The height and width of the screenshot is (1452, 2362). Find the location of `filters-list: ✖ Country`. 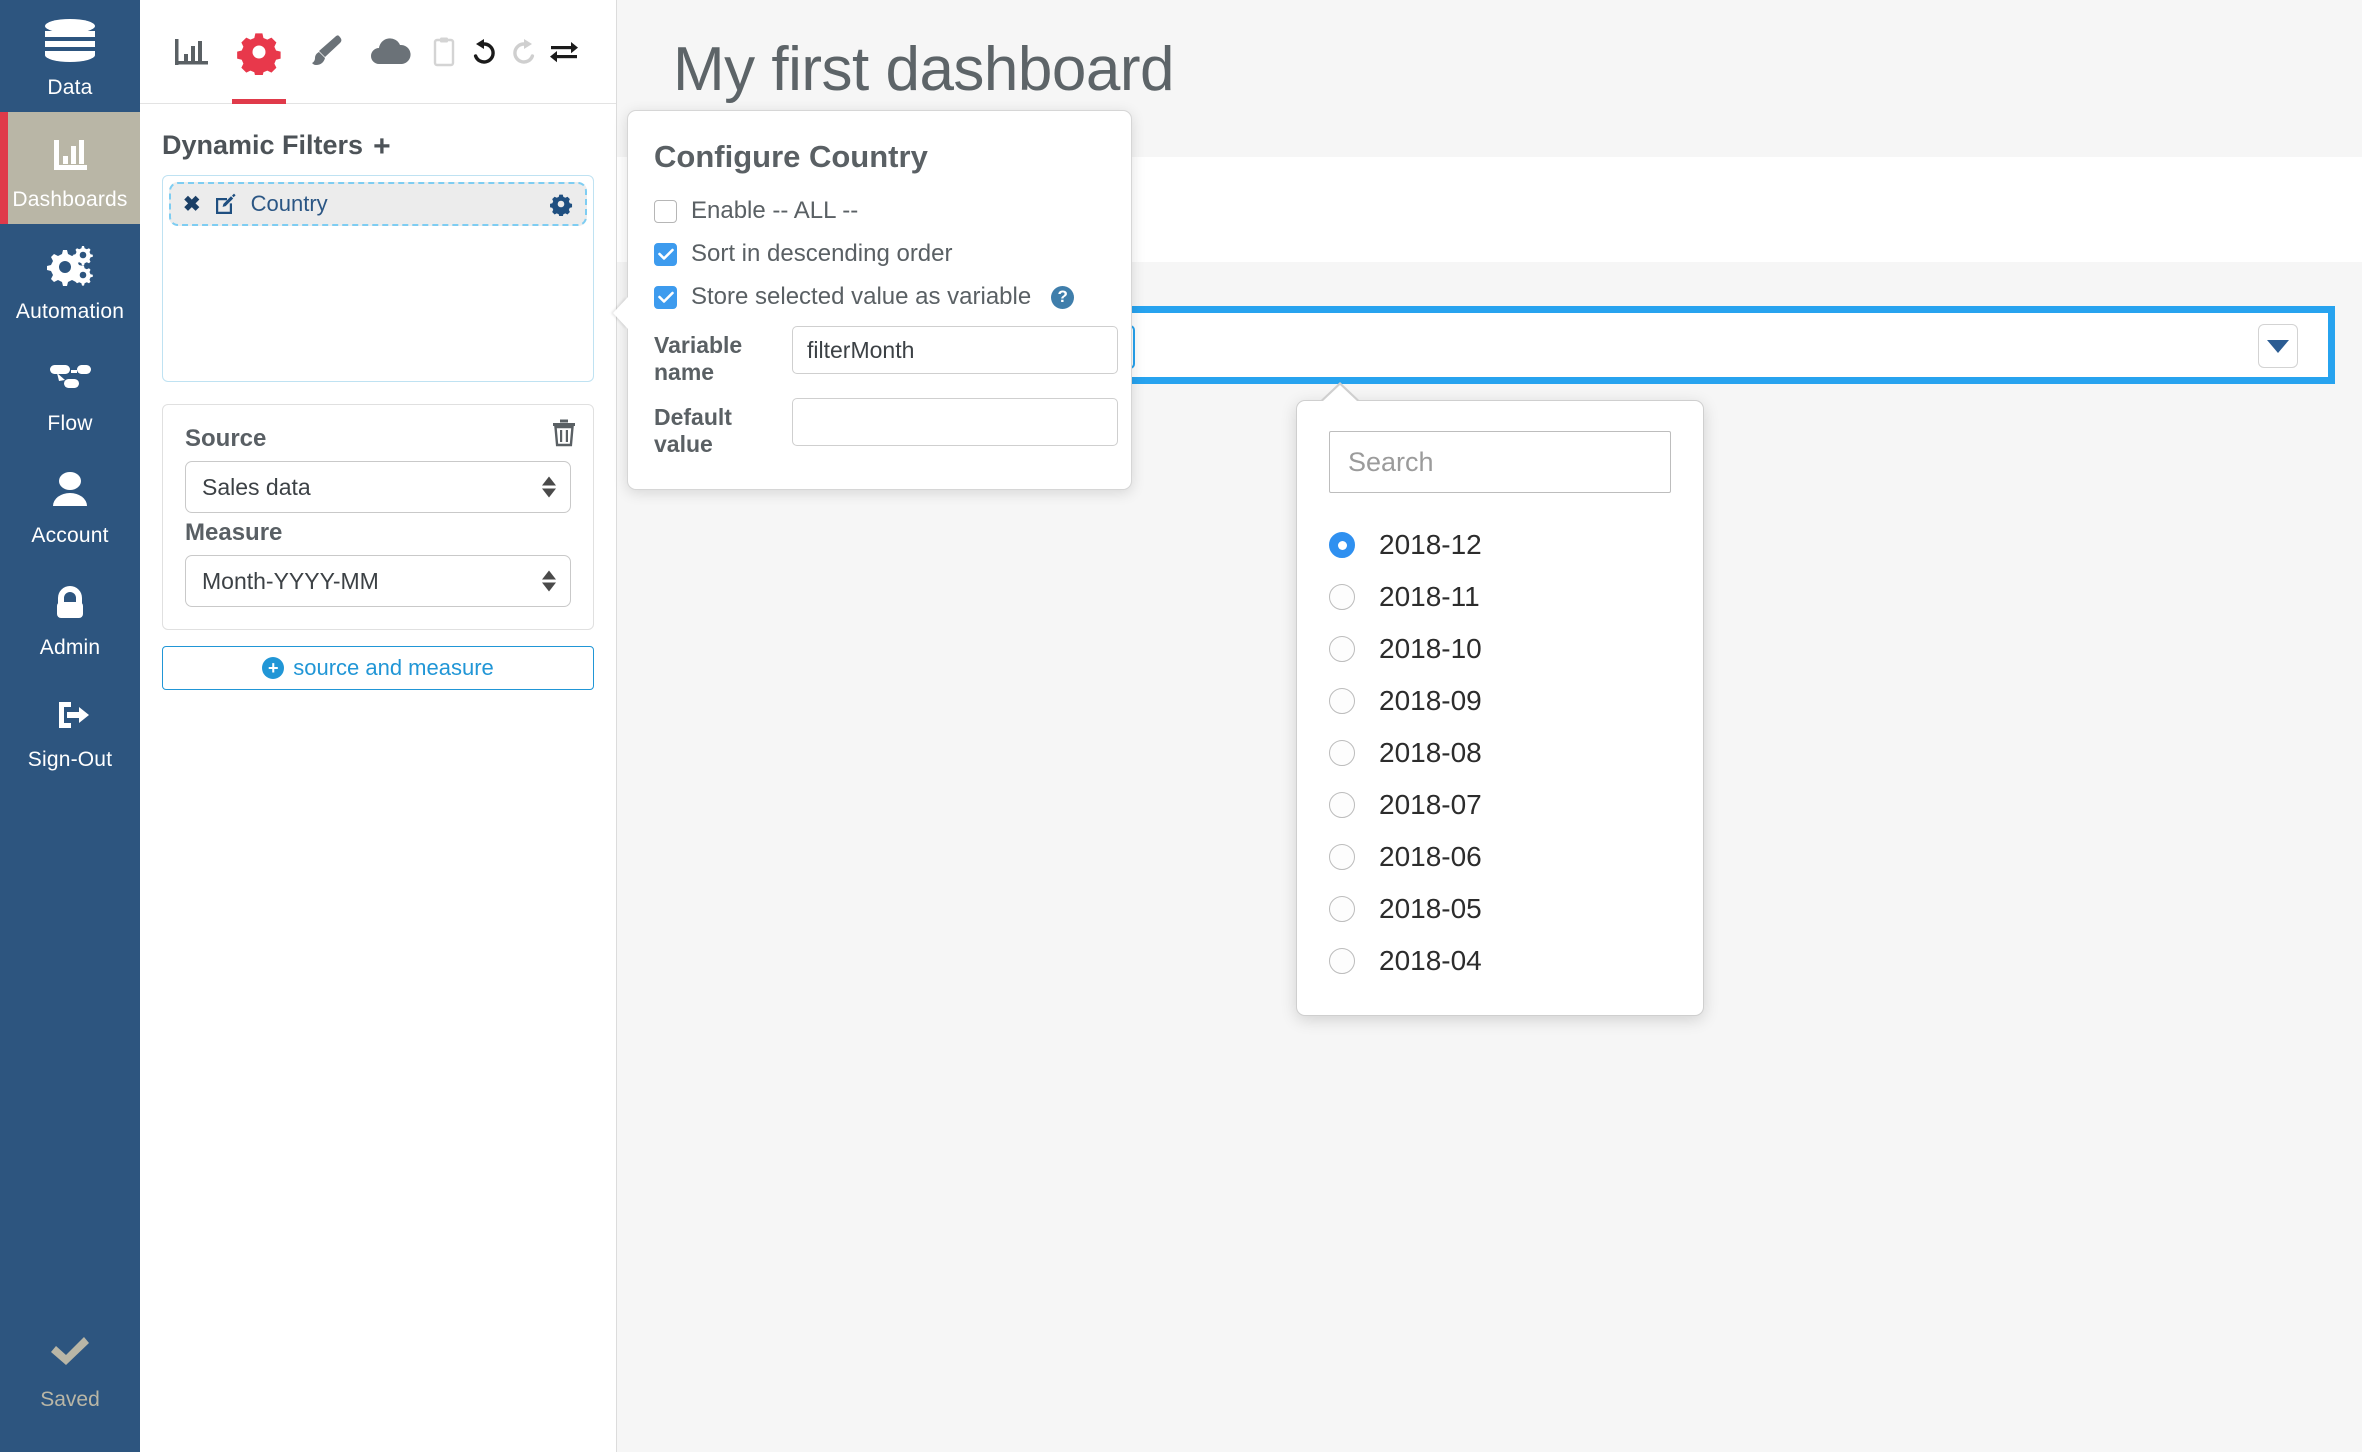

filters-list: ✖ Country is located at coordinates (378, 278).